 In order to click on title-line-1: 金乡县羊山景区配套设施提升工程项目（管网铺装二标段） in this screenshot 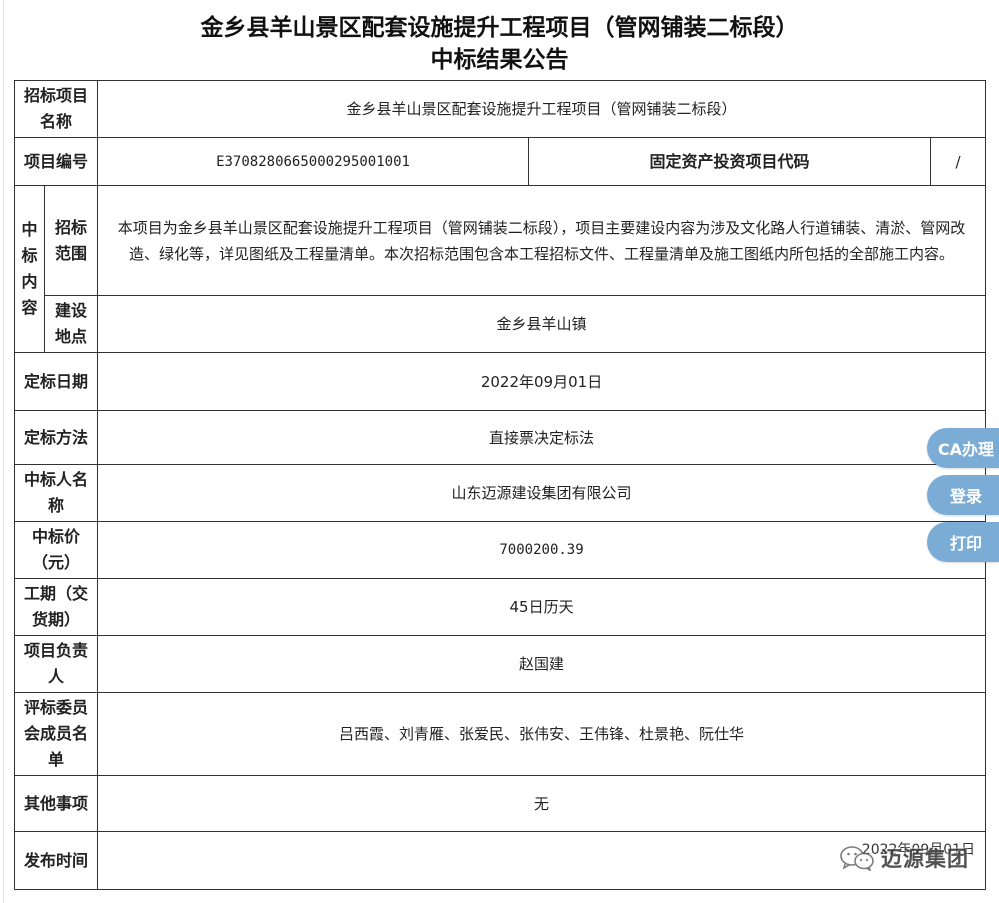, I will do `click(499, 28)`.